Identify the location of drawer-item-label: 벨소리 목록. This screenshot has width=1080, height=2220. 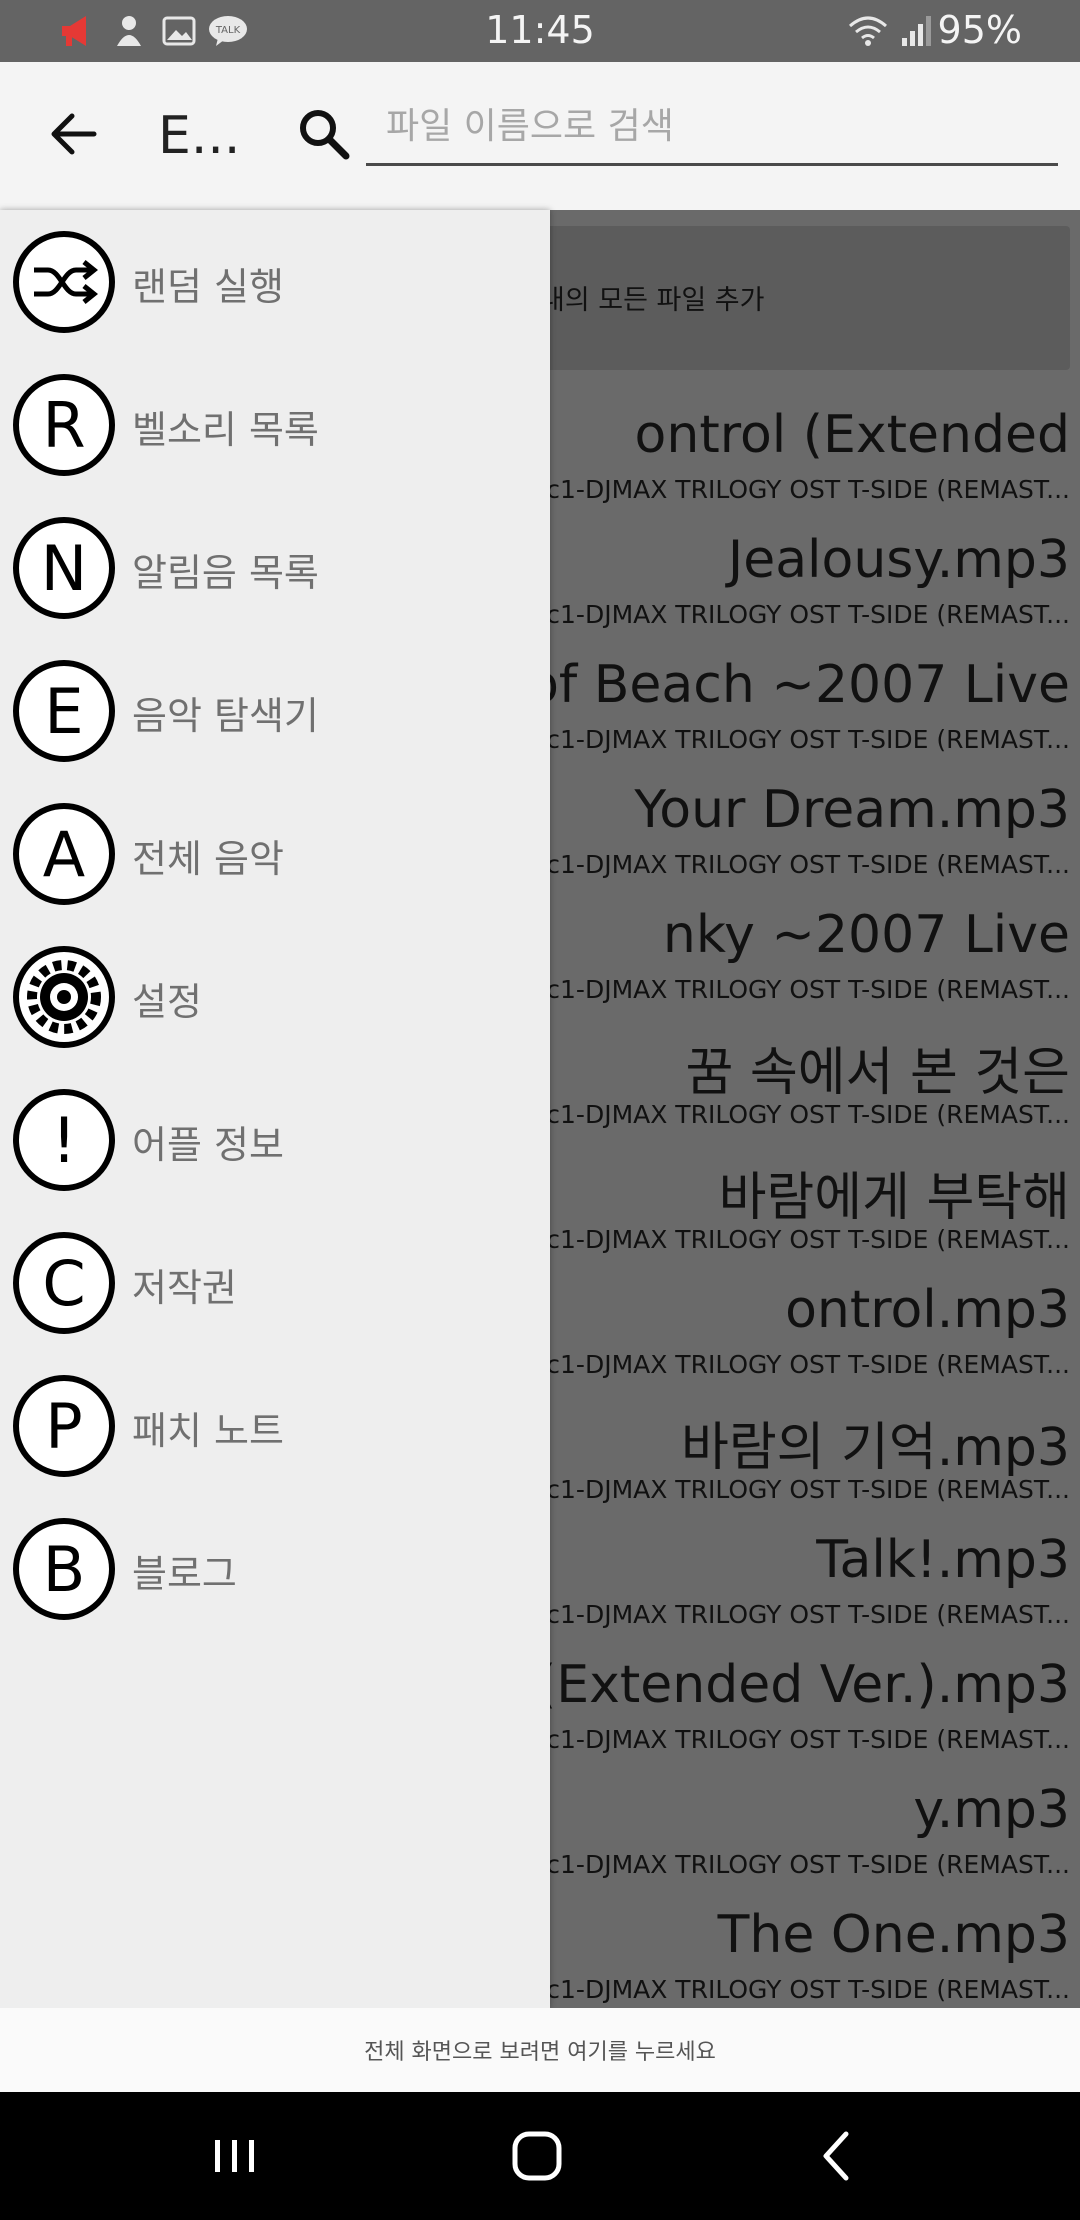
(225, 430).